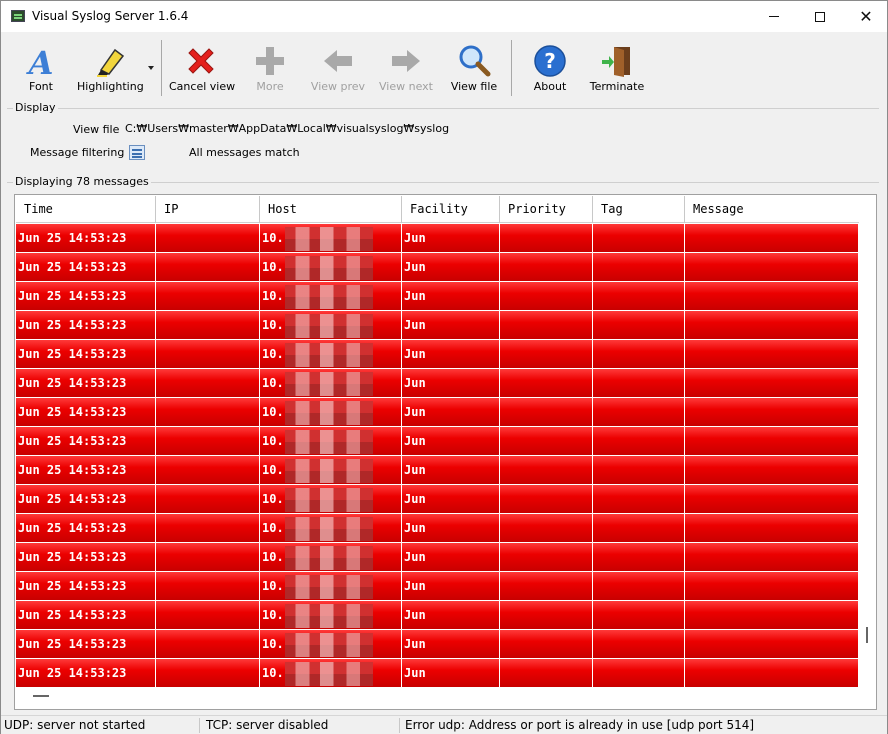 The image size is (888, 734). What do you see at coordinates (96, 129) in the screenshot?
I see `view-file-label: View file` at bounding box center [96, 129].